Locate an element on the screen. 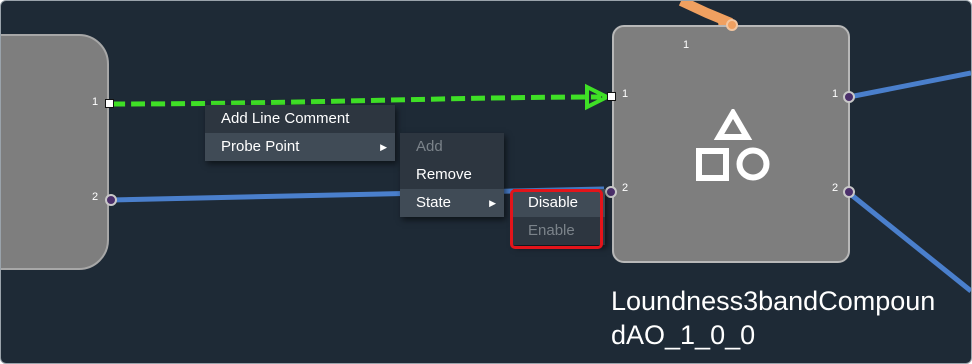  main-input-port-1-label: 1 is located at coordinates (625, 94).